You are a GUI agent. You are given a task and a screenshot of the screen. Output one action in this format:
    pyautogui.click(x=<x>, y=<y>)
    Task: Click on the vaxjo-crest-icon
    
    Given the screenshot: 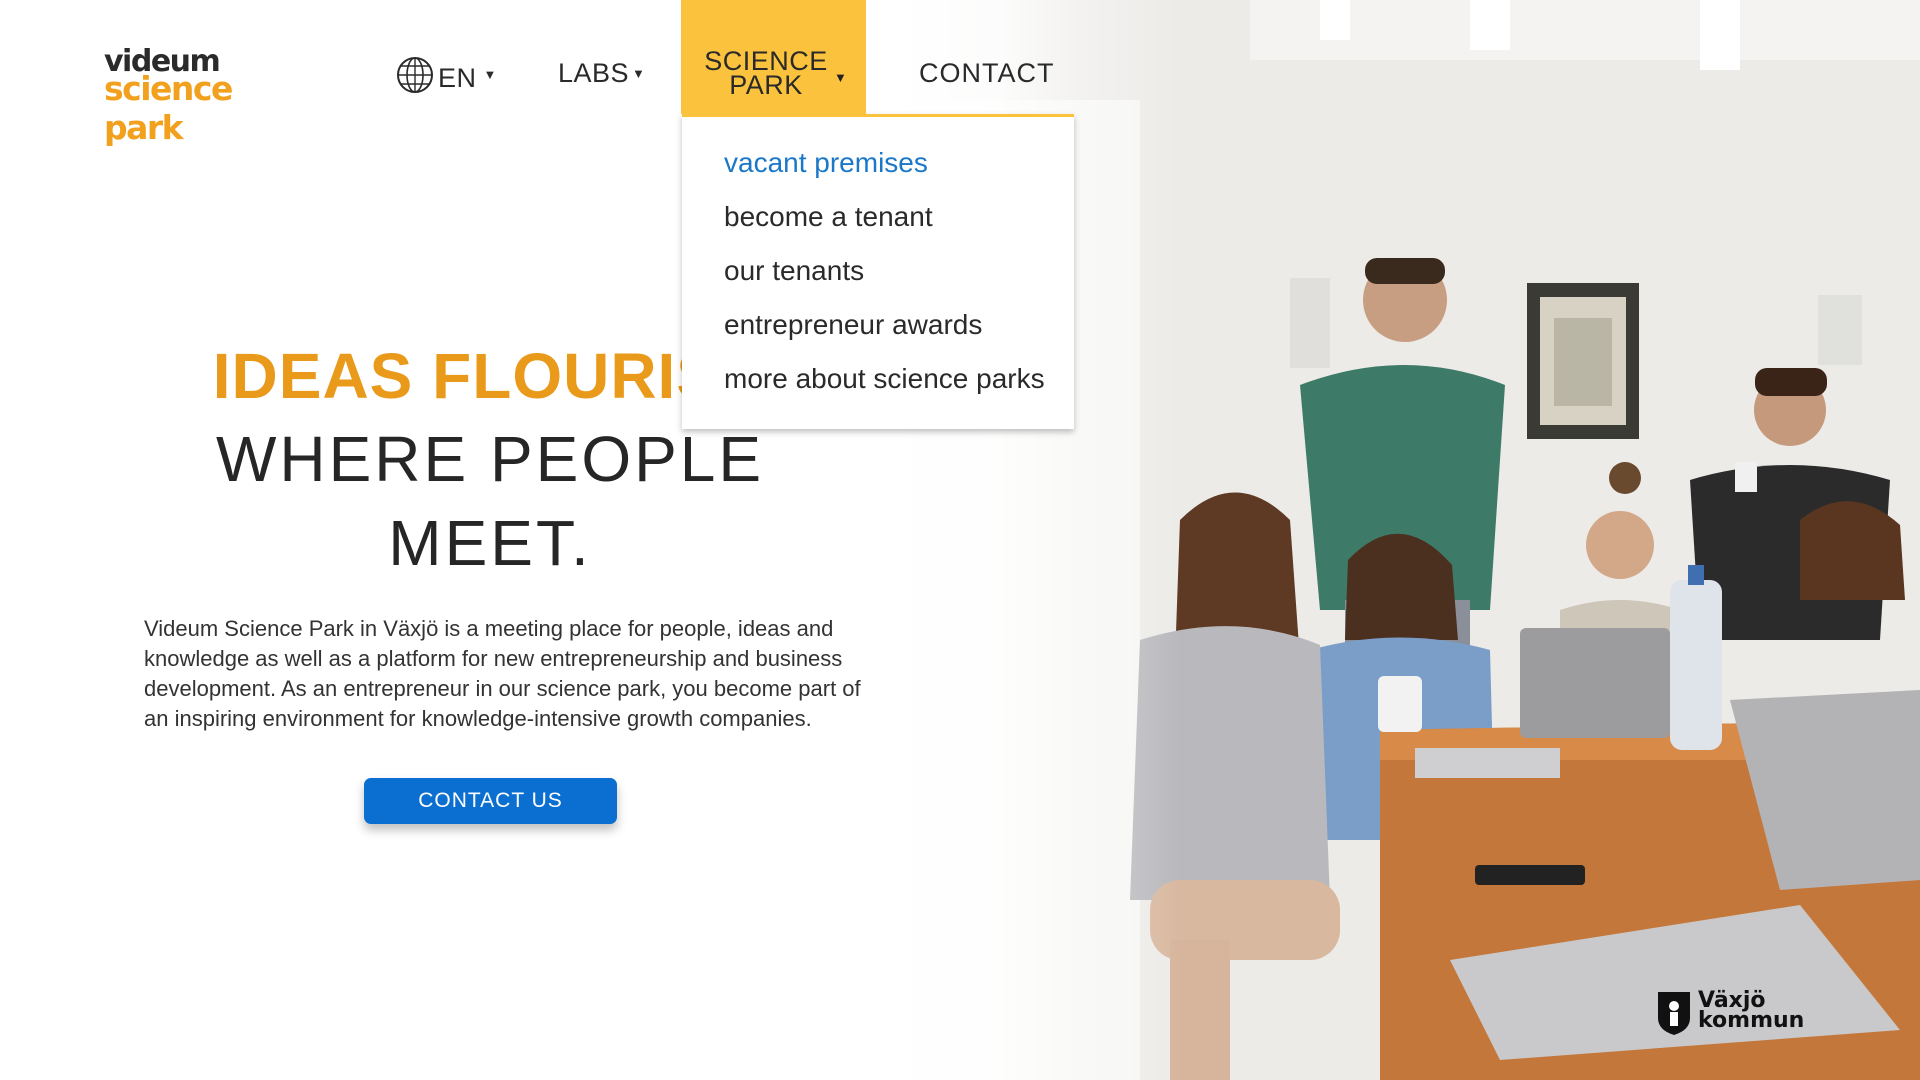 What is the action you would take?
    pyautogui.click(x=1674, y=1015)
    